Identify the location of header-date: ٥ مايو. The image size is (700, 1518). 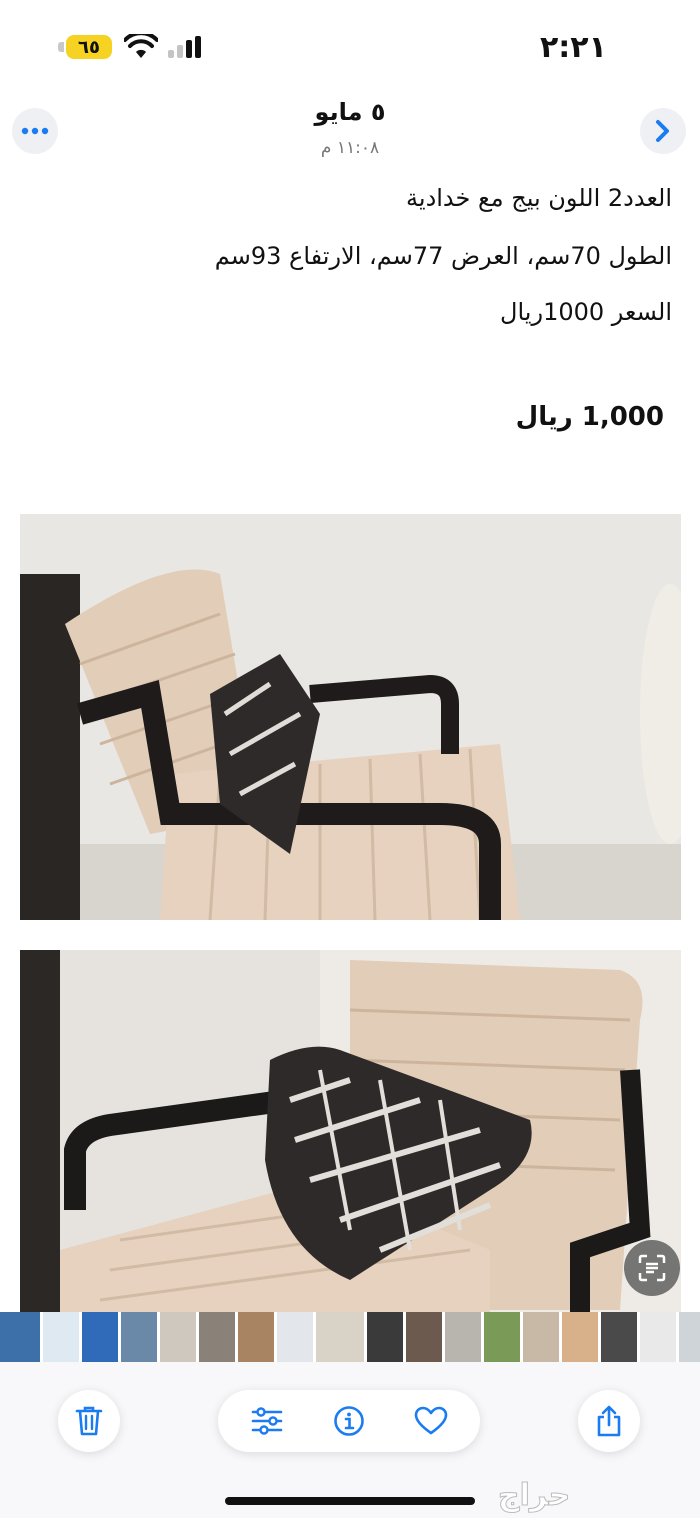
(350, 112).